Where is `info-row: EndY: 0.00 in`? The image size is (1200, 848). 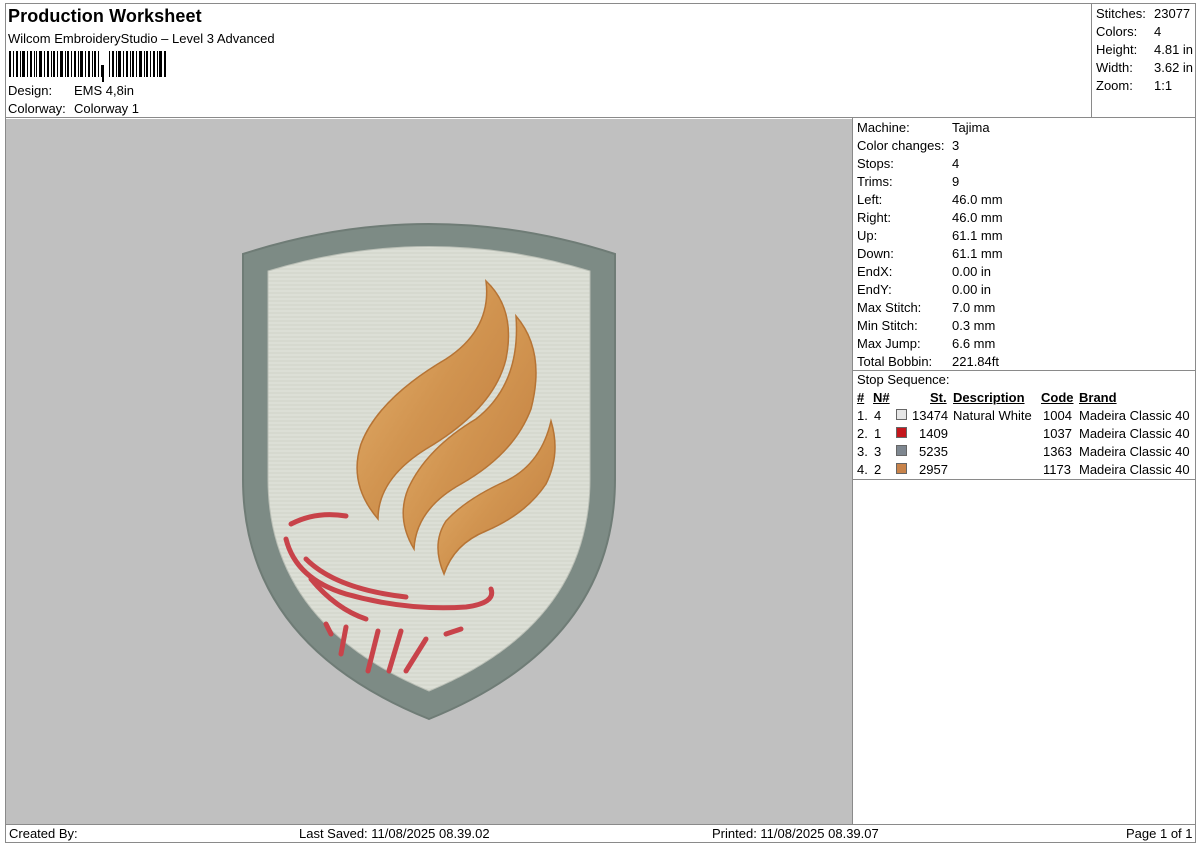 info-row: EndY: 0.00 in is located at coordinates (924, 289).